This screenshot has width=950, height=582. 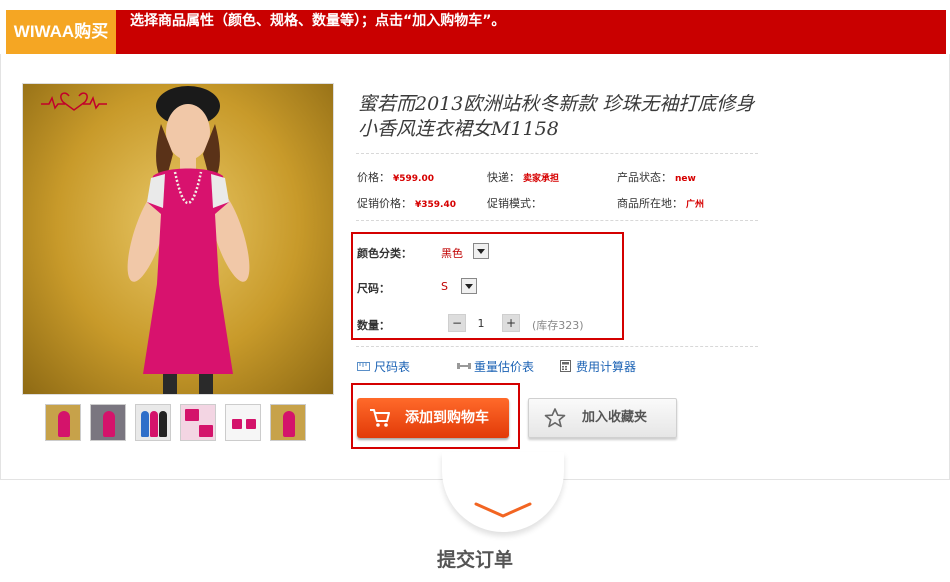 I want to click on model-figure, so click(x=188, y=240).